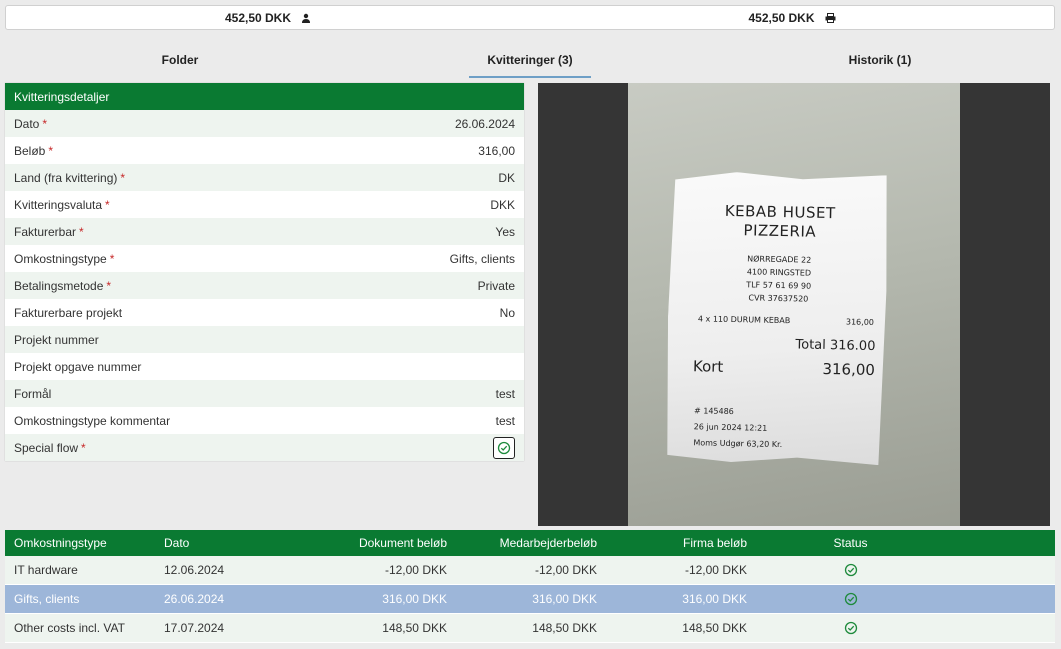 The width and height of the screenshot is (1061, 649). Describe the element at coordinates (56, 339) in the screenshot. I see `detail-label: Projekt nummer` at that location.